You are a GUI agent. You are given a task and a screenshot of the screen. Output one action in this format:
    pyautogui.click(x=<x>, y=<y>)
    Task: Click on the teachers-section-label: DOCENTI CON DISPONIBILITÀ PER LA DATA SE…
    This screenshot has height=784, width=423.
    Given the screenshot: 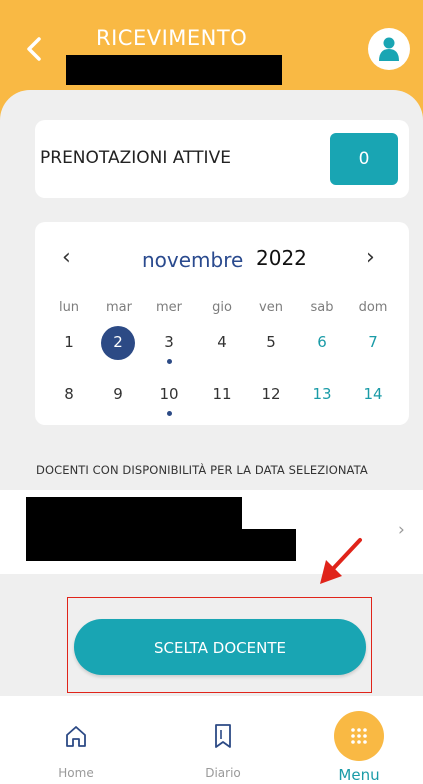 What is the action you would take?
    pyautogui.click(x=202, y=470)
    